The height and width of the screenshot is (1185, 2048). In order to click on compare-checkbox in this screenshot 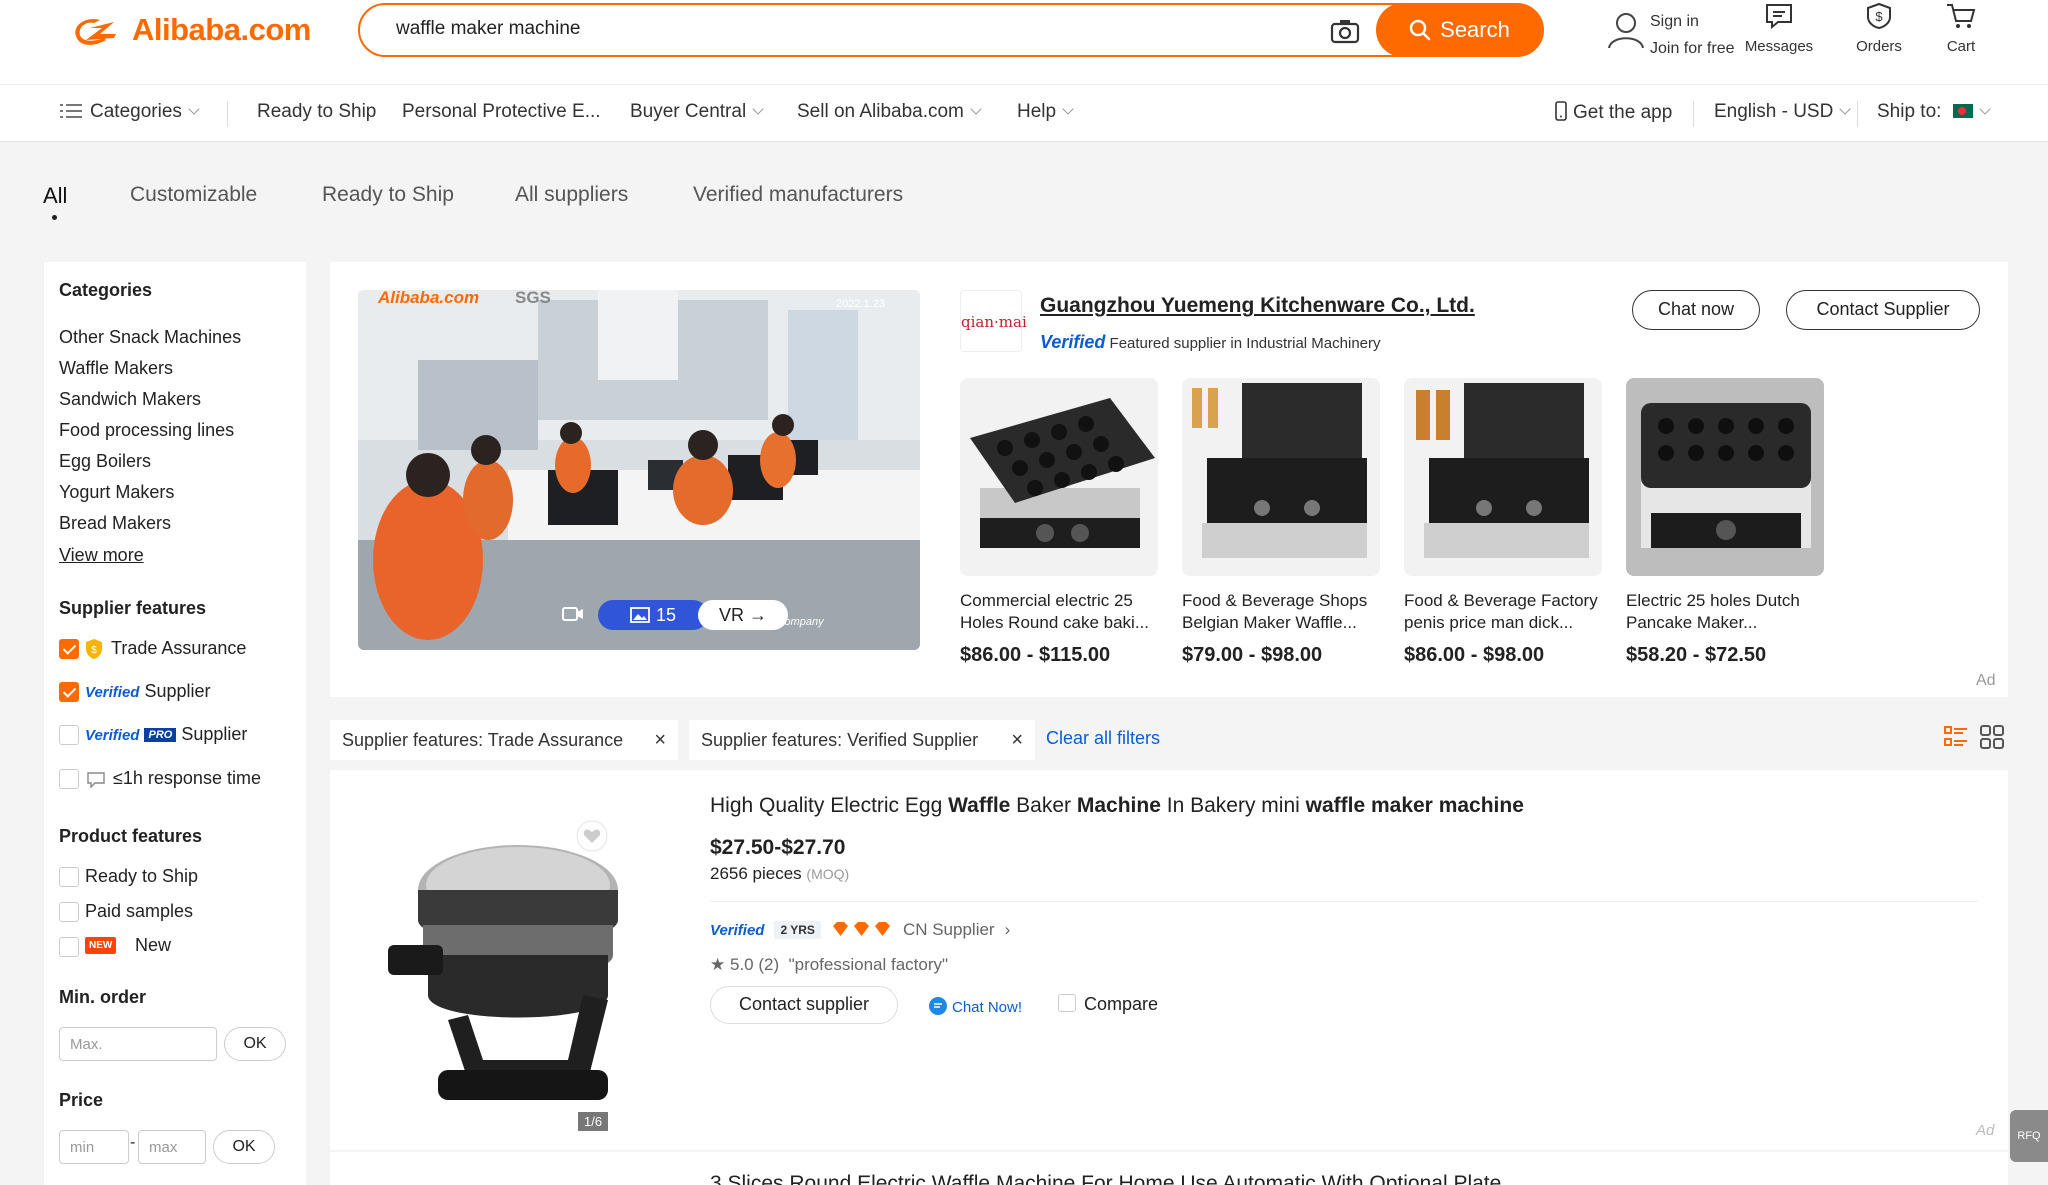, I will do `click(1067, 1003)`.